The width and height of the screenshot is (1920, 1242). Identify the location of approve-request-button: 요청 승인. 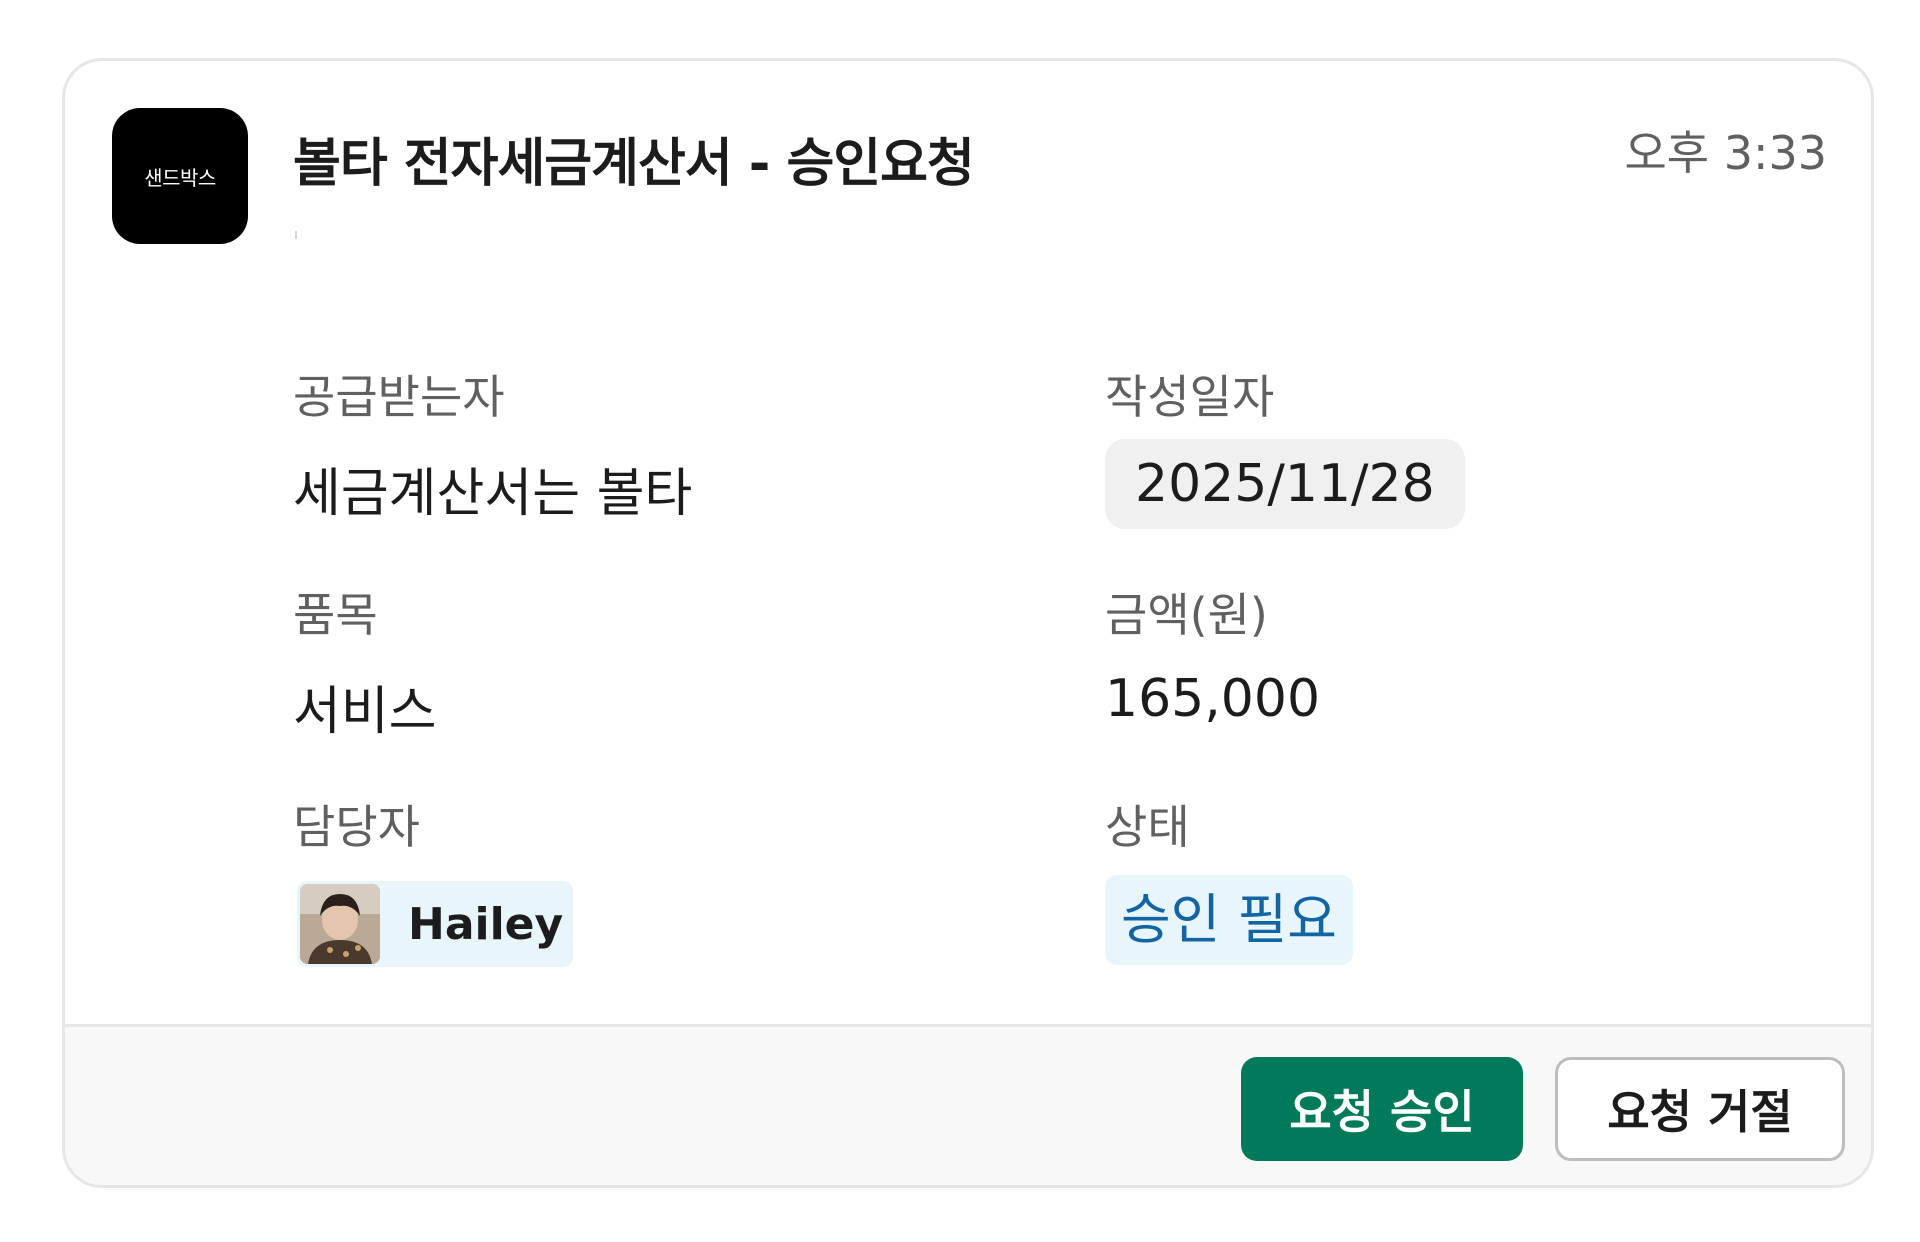
(1382, 1109).